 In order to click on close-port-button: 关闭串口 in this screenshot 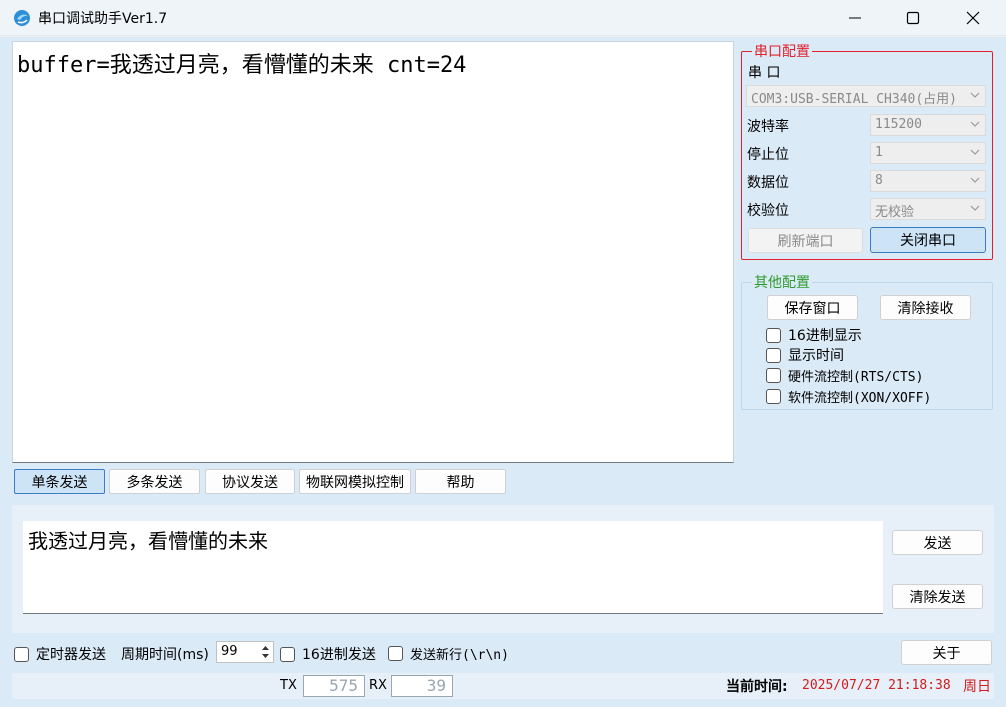, I will do `click(928, 240)`.